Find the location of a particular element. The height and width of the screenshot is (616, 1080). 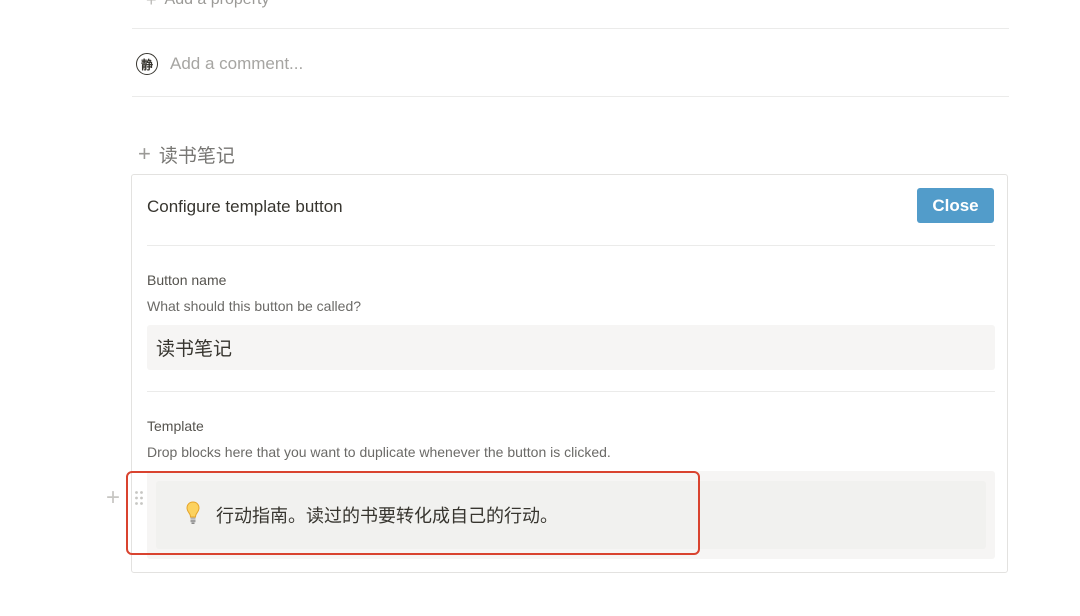

panel-title: Configure template button is located at coordinates (245, 206).